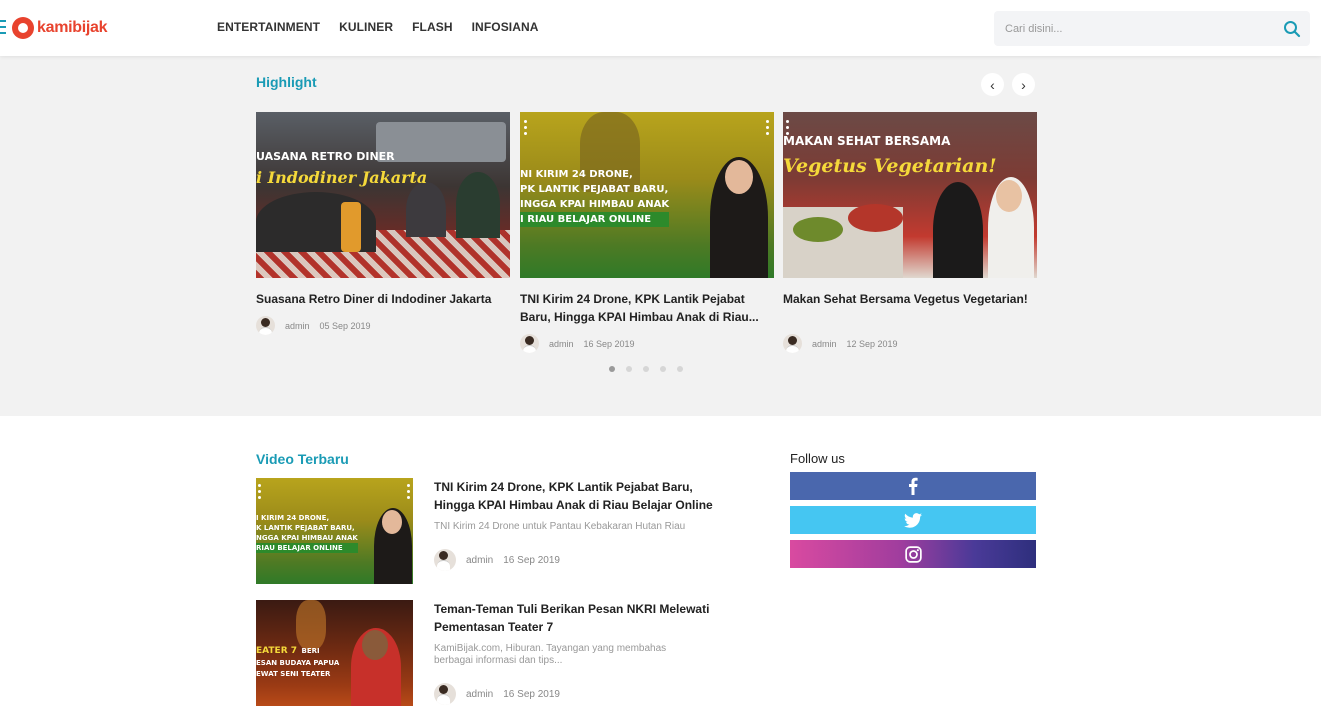 The height and width of the screenshot is (722, 1321). I want to click on carousel-pagination, so click(651, 369).